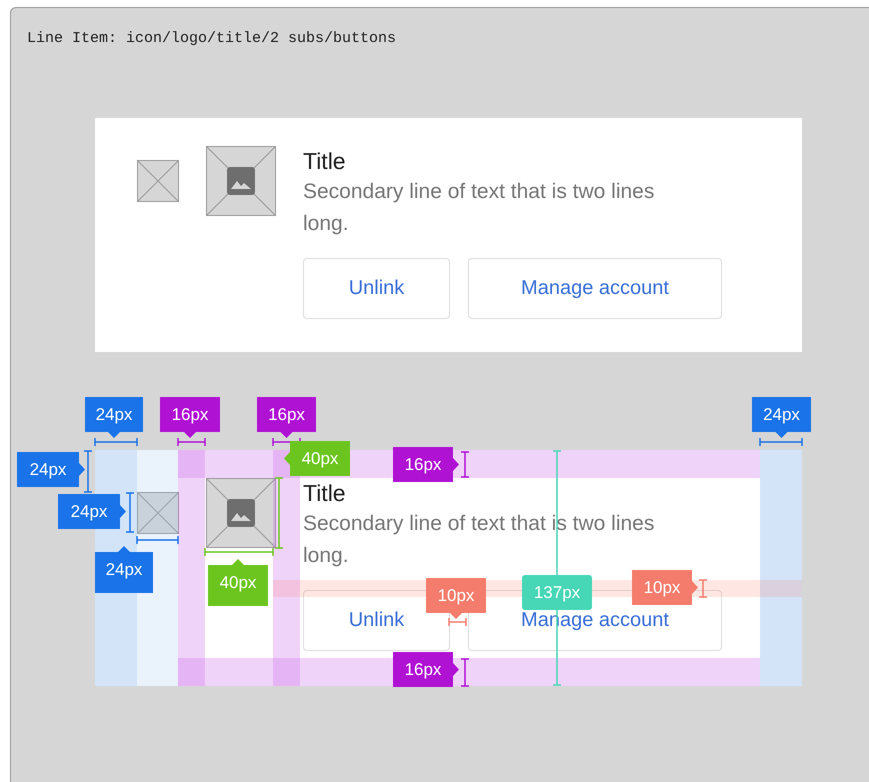 The image size is (869, 782). Describe the element at coordinates (557, 592) in the screenshot. I see `measurement-label: 137px` at that location.